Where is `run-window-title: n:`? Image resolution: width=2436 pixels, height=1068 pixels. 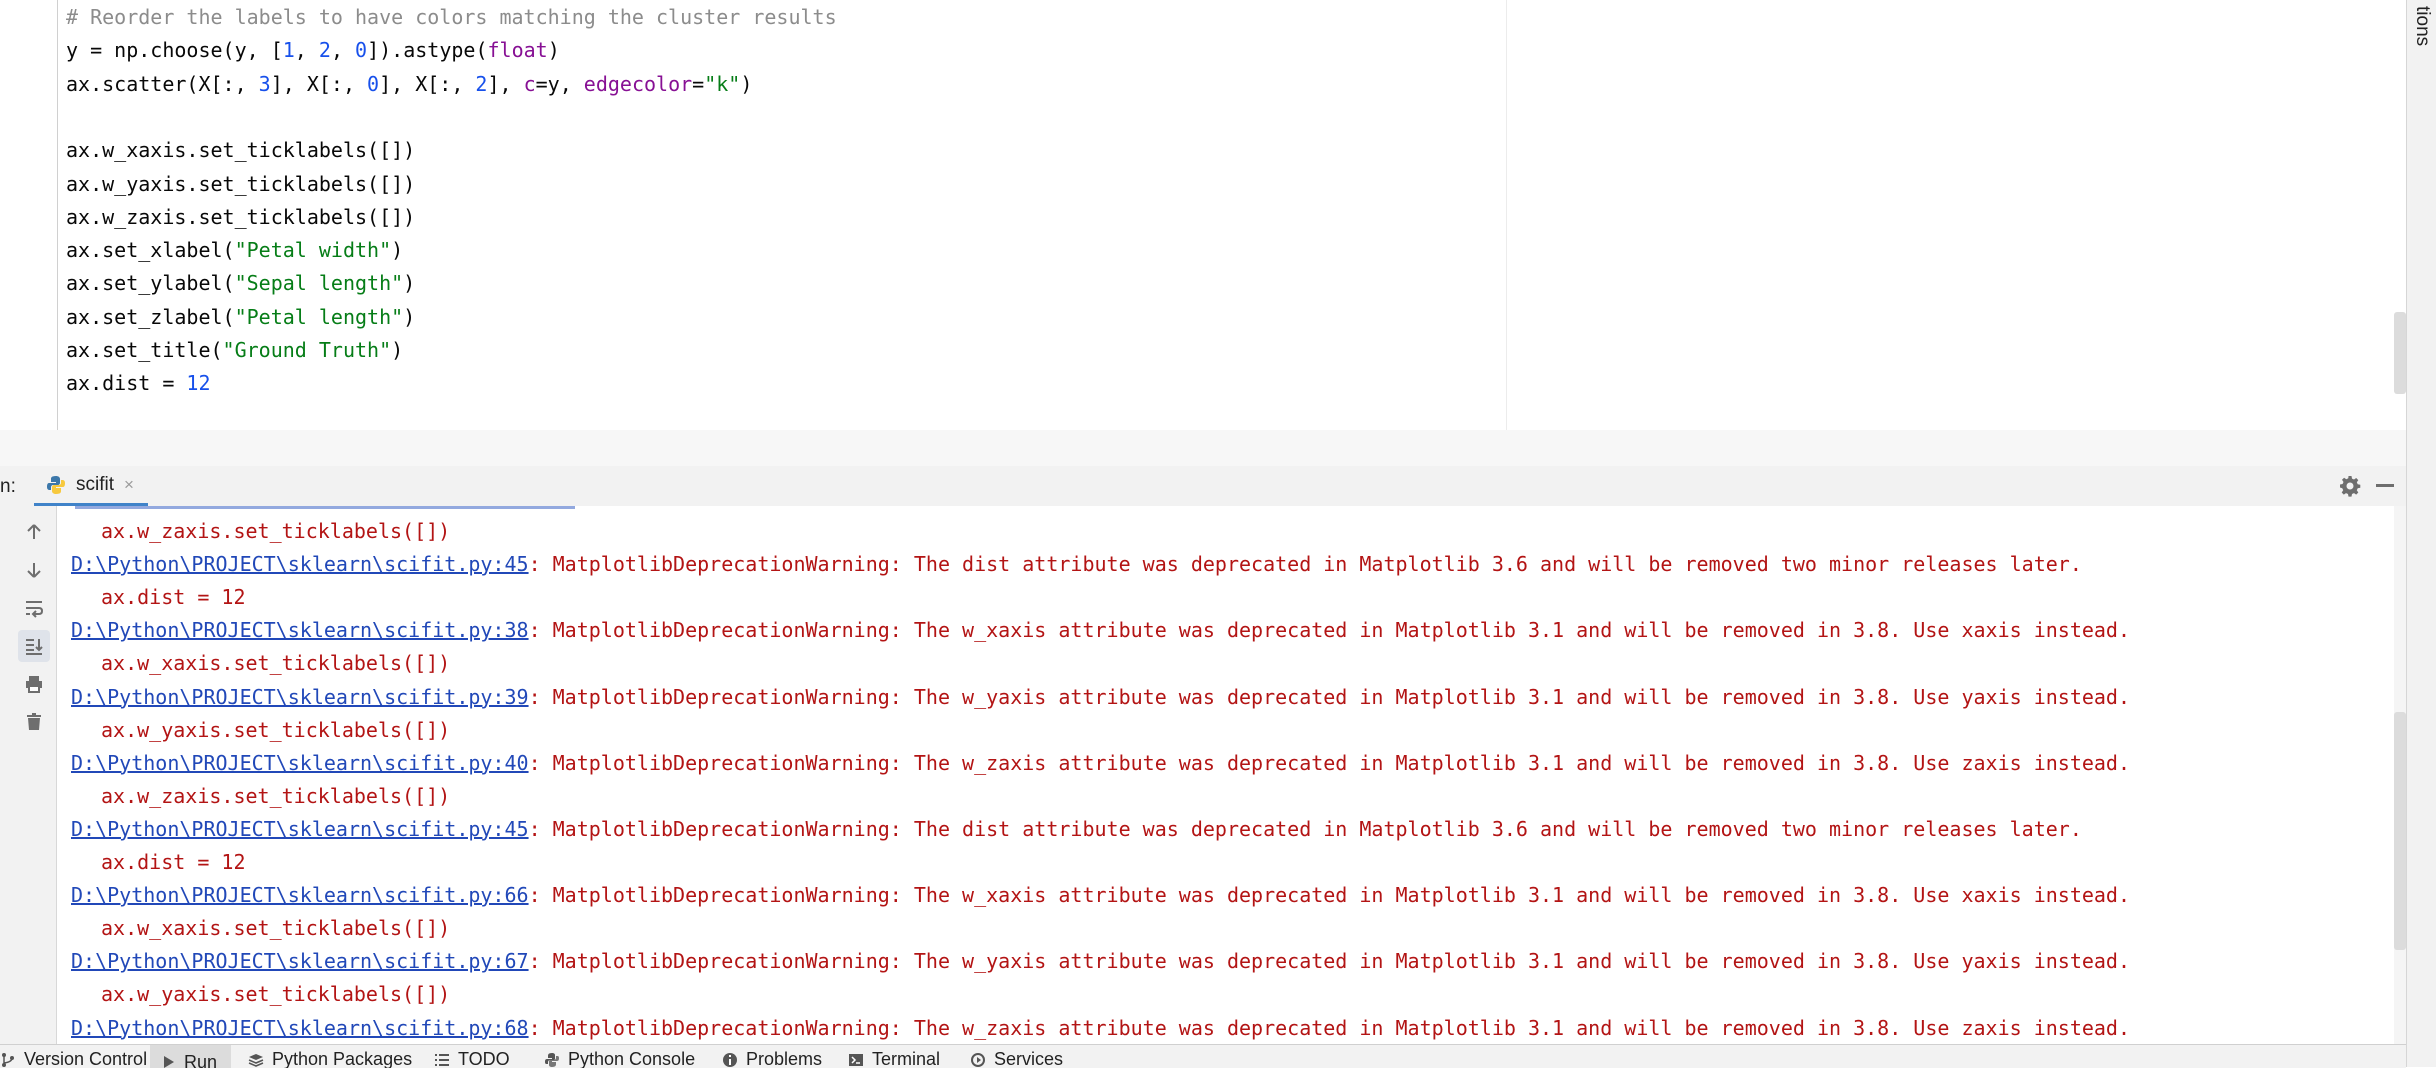
run-window-title: n: is located at coordinates (8, 487).